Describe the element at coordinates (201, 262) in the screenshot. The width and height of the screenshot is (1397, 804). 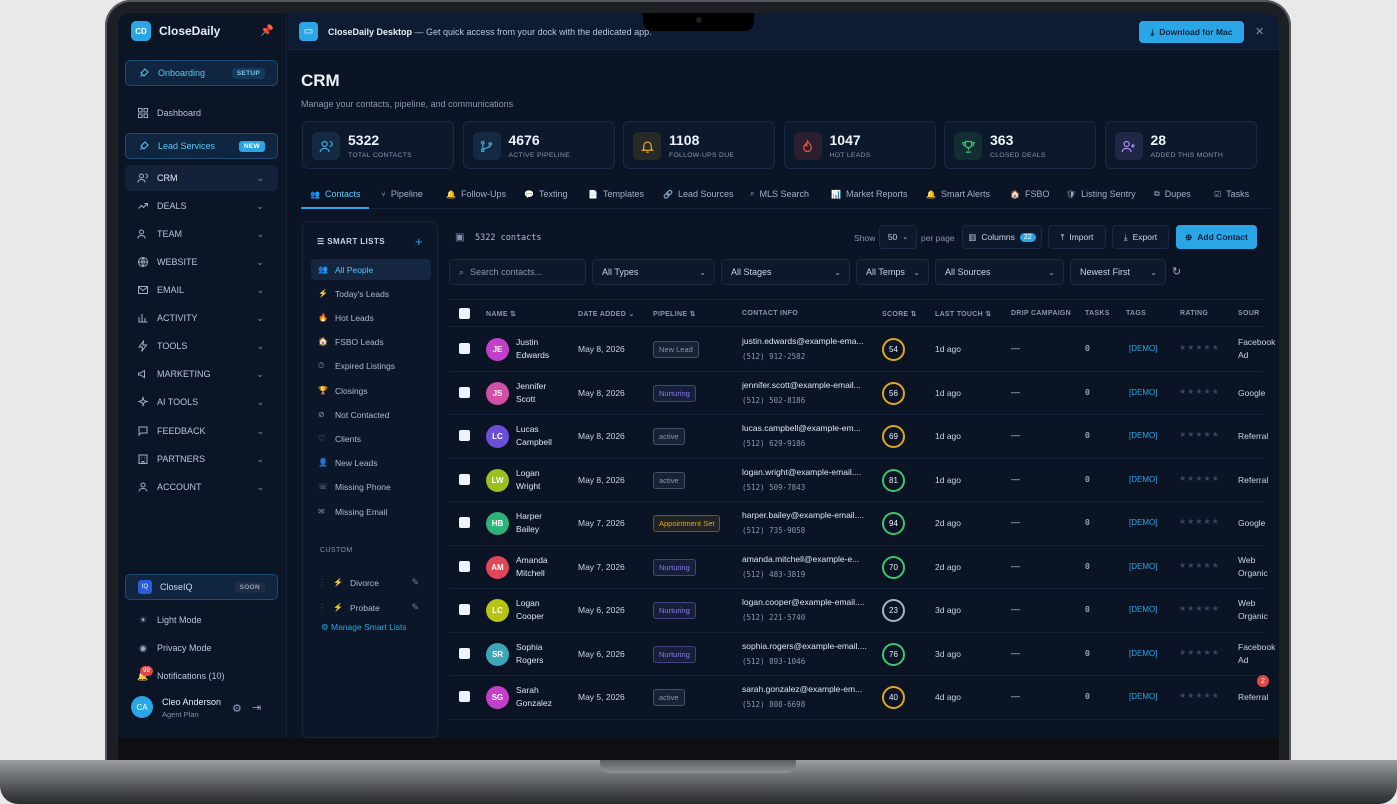
I see `sidebar-item-website: WEBSITE ⌄` at that location.